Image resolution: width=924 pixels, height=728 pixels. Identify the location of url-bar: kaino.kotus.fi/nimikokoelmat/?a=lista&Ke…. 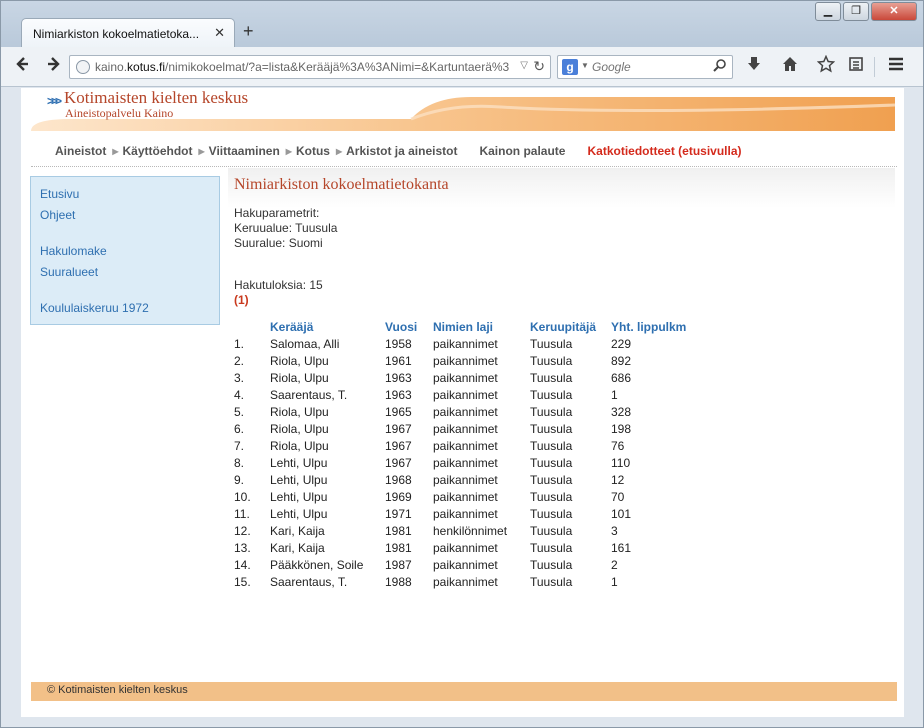
(310, 67).